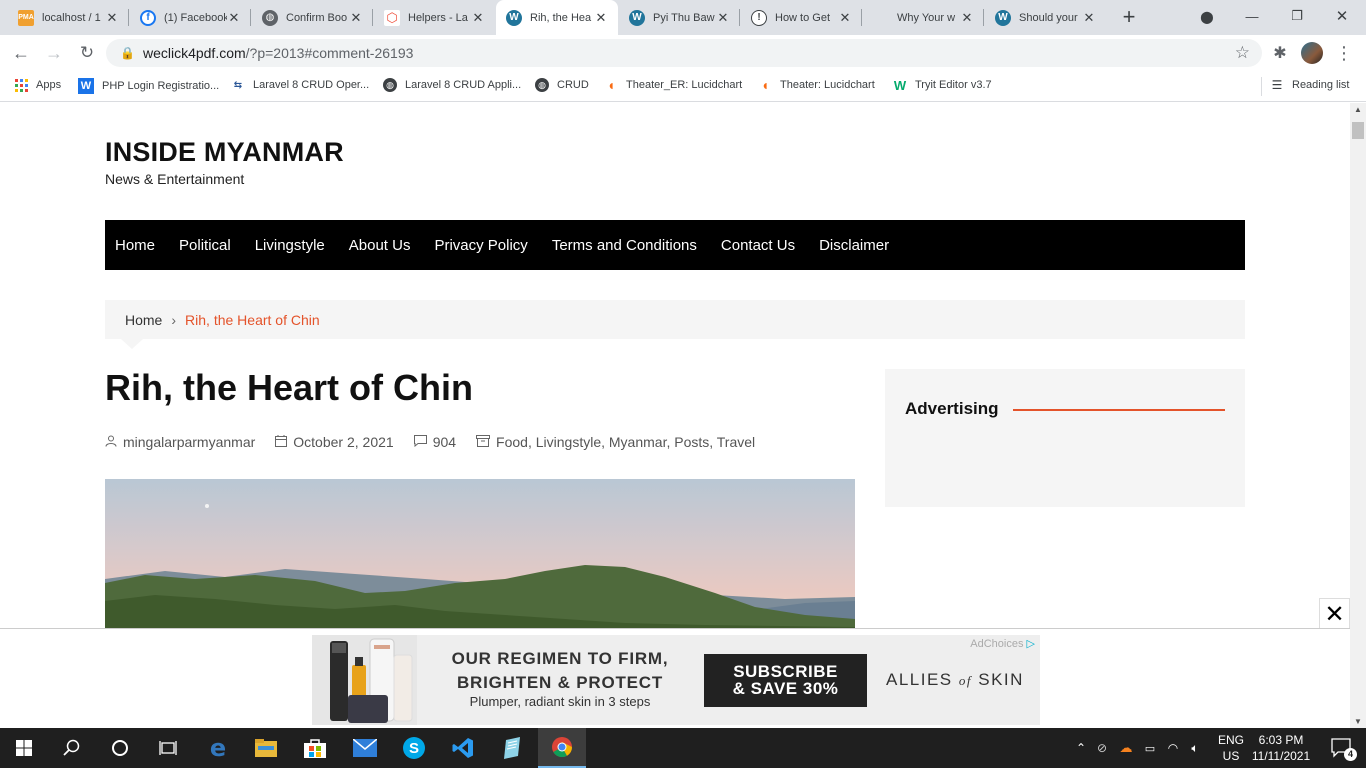 This screenshot has height=768, width=1366. What do you see at coordinates (1207, 17) in the screenshot?
I see `tab-search-icon: ⬤` at bounding box center [1207, 17].